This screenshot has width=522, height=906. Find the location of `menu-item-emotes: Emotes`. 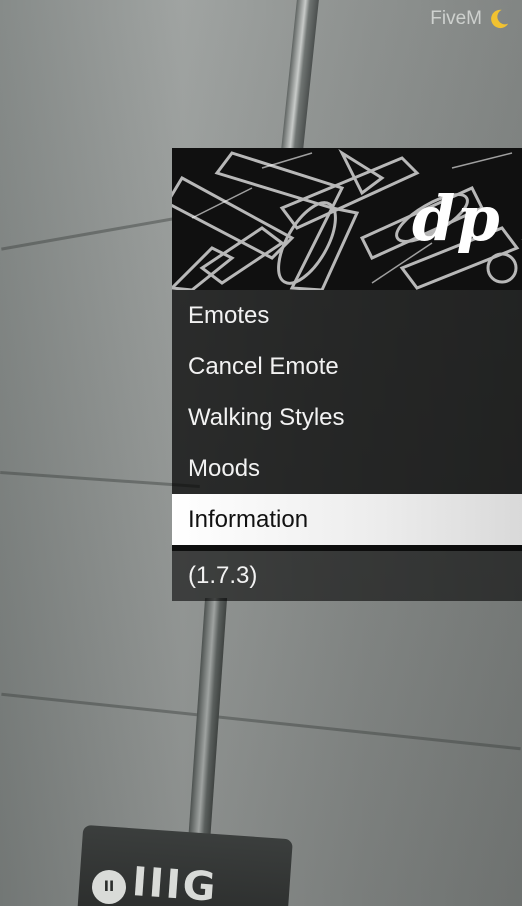

menu-item-emotes: Emotes is located at coordinates (347, 315).